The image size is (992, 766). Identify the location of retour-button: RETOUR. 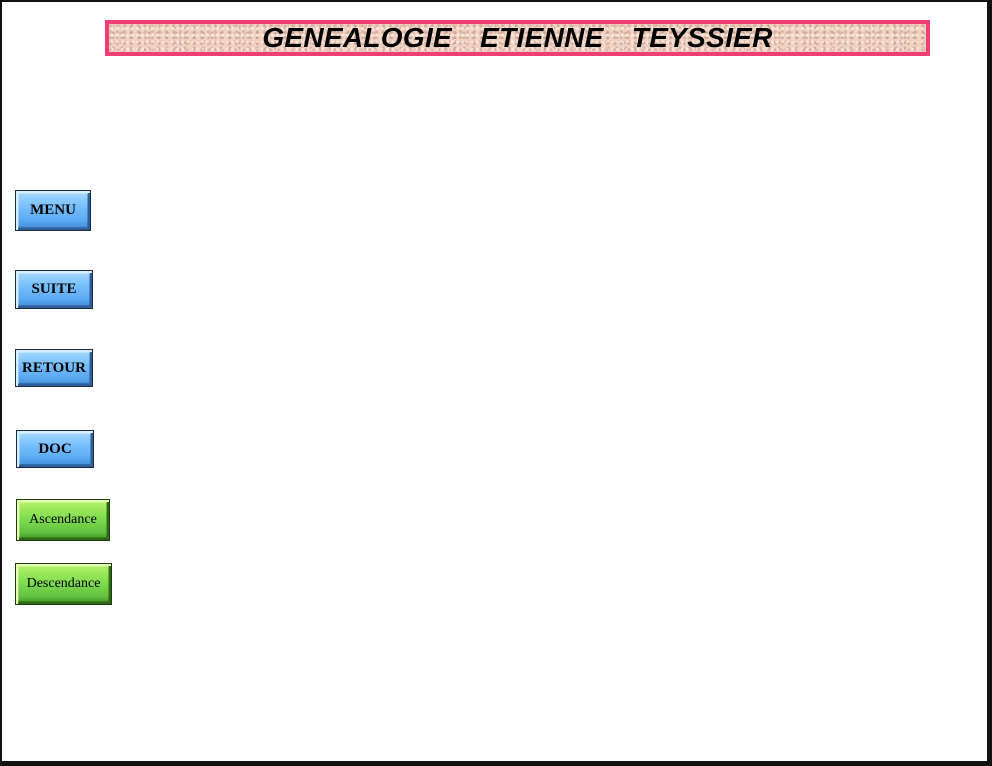
(54, 368).